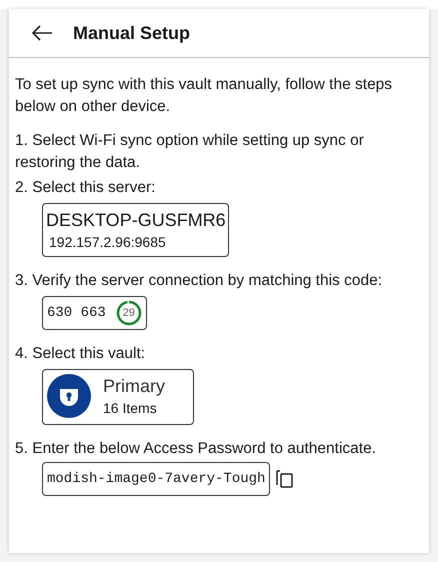 The width and height of the screenshot is (438, 562). I want to click on verification-code: 630 663, so click(76, 313).